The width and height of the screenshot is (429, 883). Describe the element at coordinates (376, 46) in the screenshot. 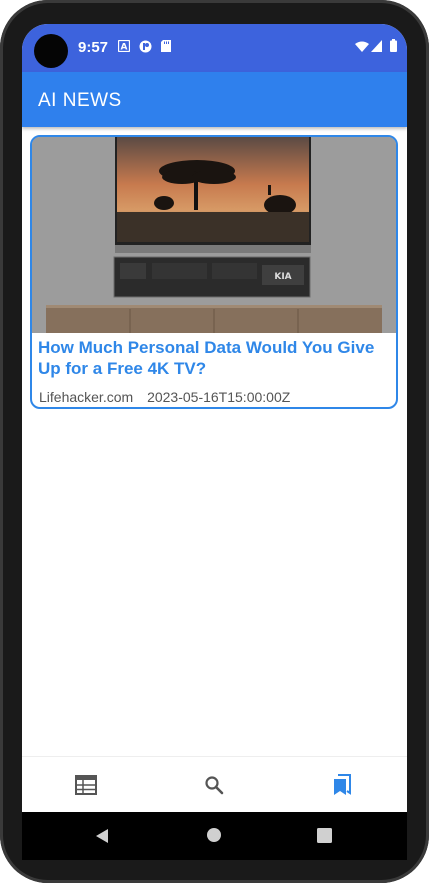

I see `signal-icon` at that location.